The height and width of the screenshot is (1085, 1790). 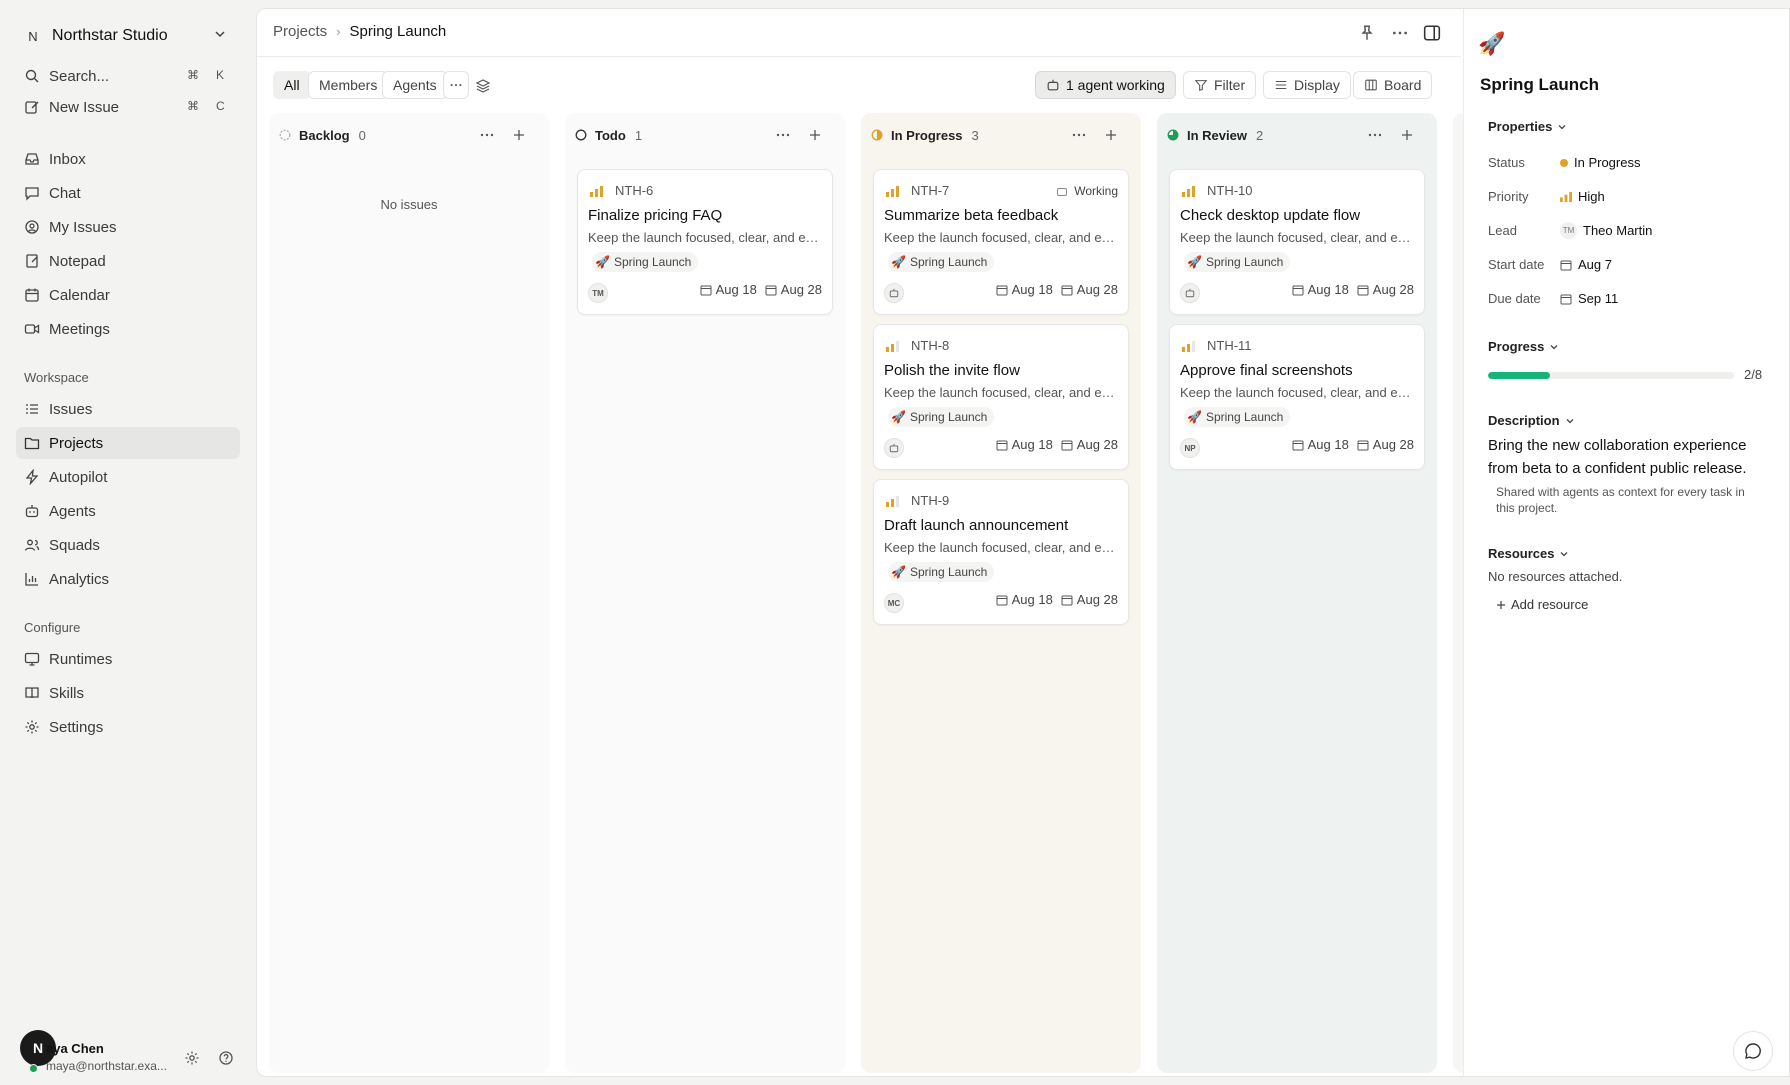 What do you see at coordinates (348, 85) in the screenshot?
I see `tab-members: Members` at bounding box center [348, 85].